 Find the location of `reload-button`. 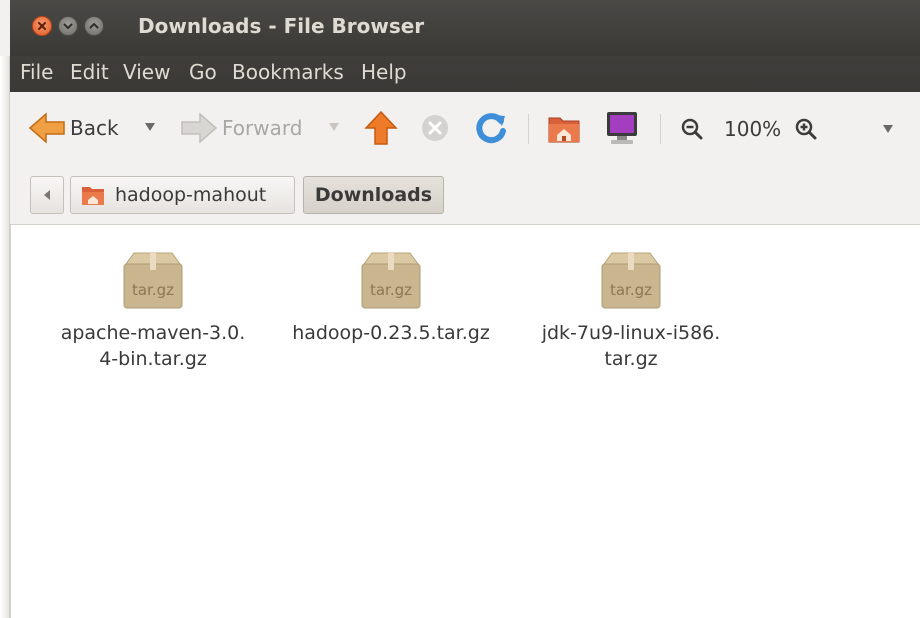

reload-button is located at coordinates (491, 128).